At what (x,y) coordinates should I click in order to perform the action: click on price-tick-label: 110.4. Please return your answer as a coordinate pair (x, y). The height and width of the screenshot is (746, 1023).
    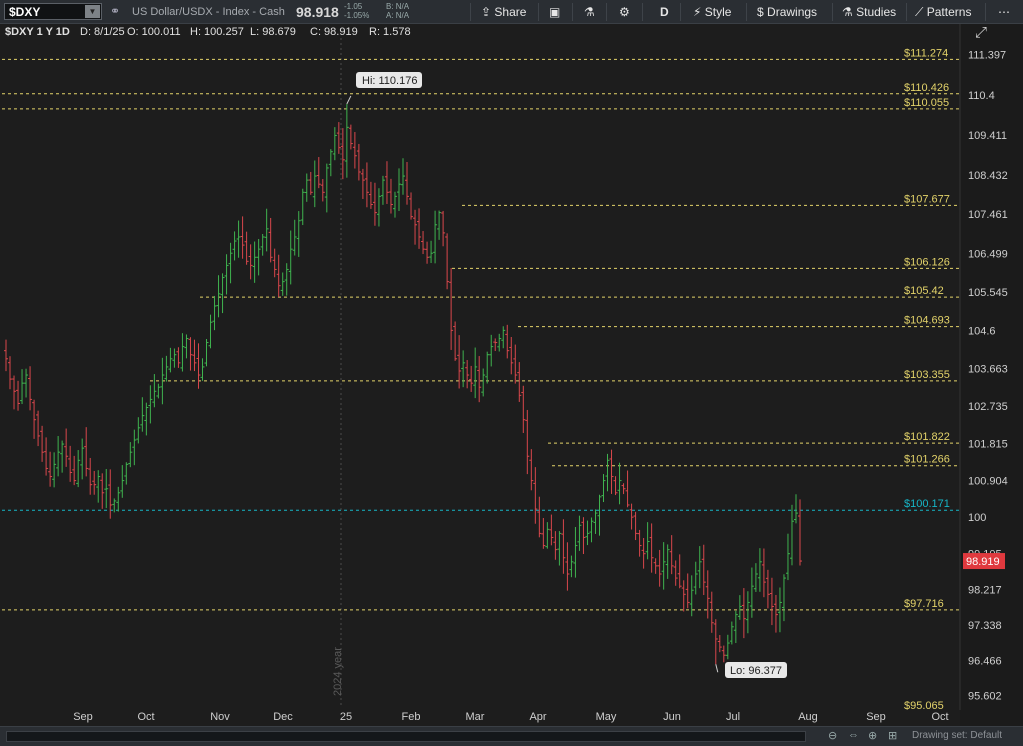
    Looking at the image, I should click on (981, 96).